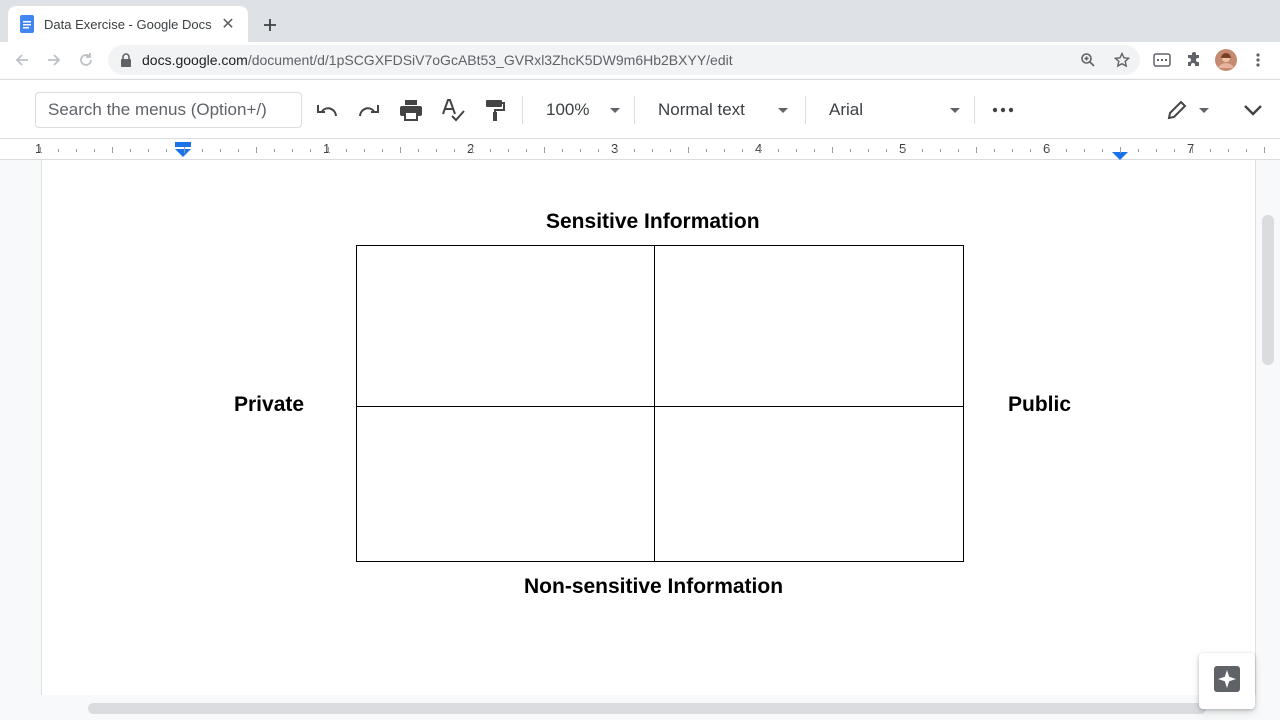 The height and width of the screenshot is (720, 1280). I want to click on style-dropdown: Normal text, so click(725, 110).